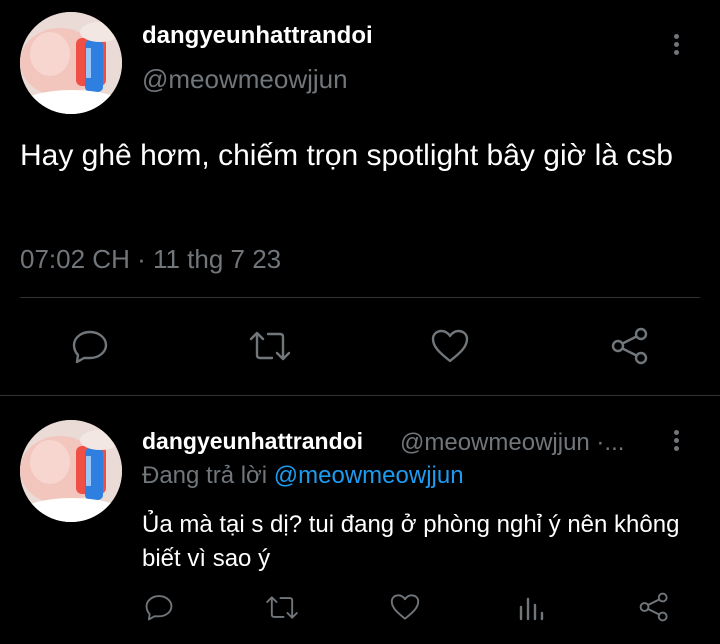 Image resolution: width=720 pixels, height=644 pixels. I want to click on replying-prefix: Đang trả lời, so click(205, 475).